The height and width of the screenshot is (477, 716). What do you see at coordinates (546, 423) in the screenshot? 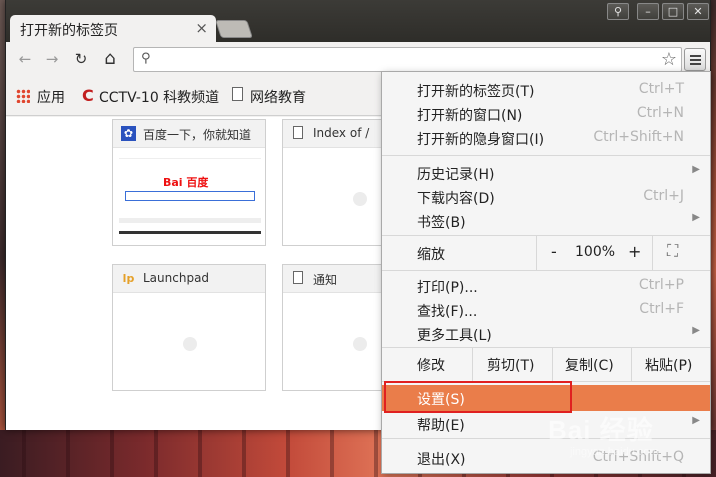
I see `menu-item-help: 帮助(E) ▶` at bounding box center [546, 423].